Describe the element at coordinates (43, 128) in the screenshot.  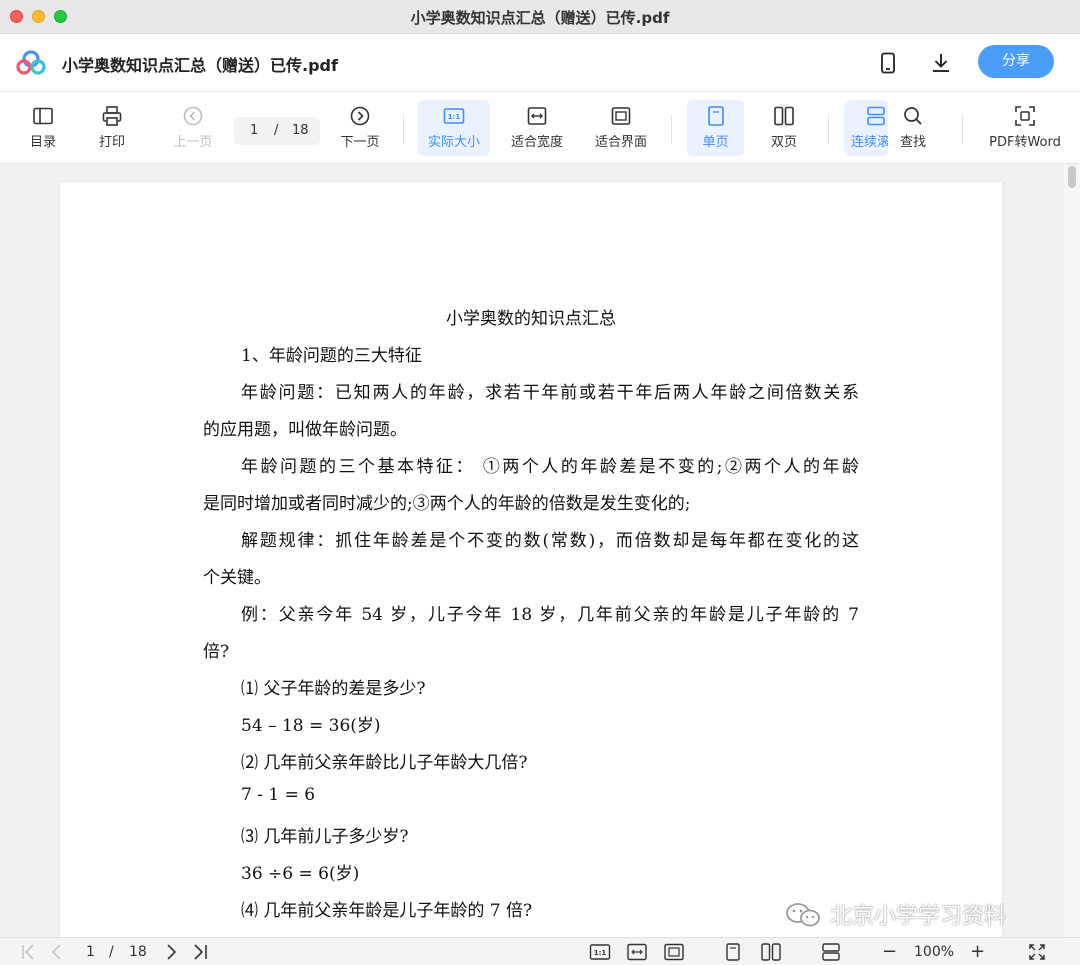
I see `toc-button: 目录` at that location.